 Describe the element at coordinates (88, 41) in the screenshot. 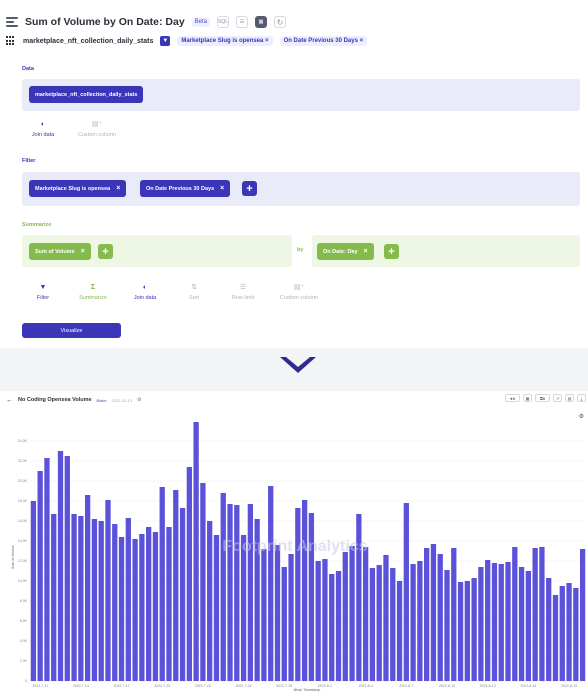

I see `source-table-name: marketplace_nft_collection_daily_stats` at that location.